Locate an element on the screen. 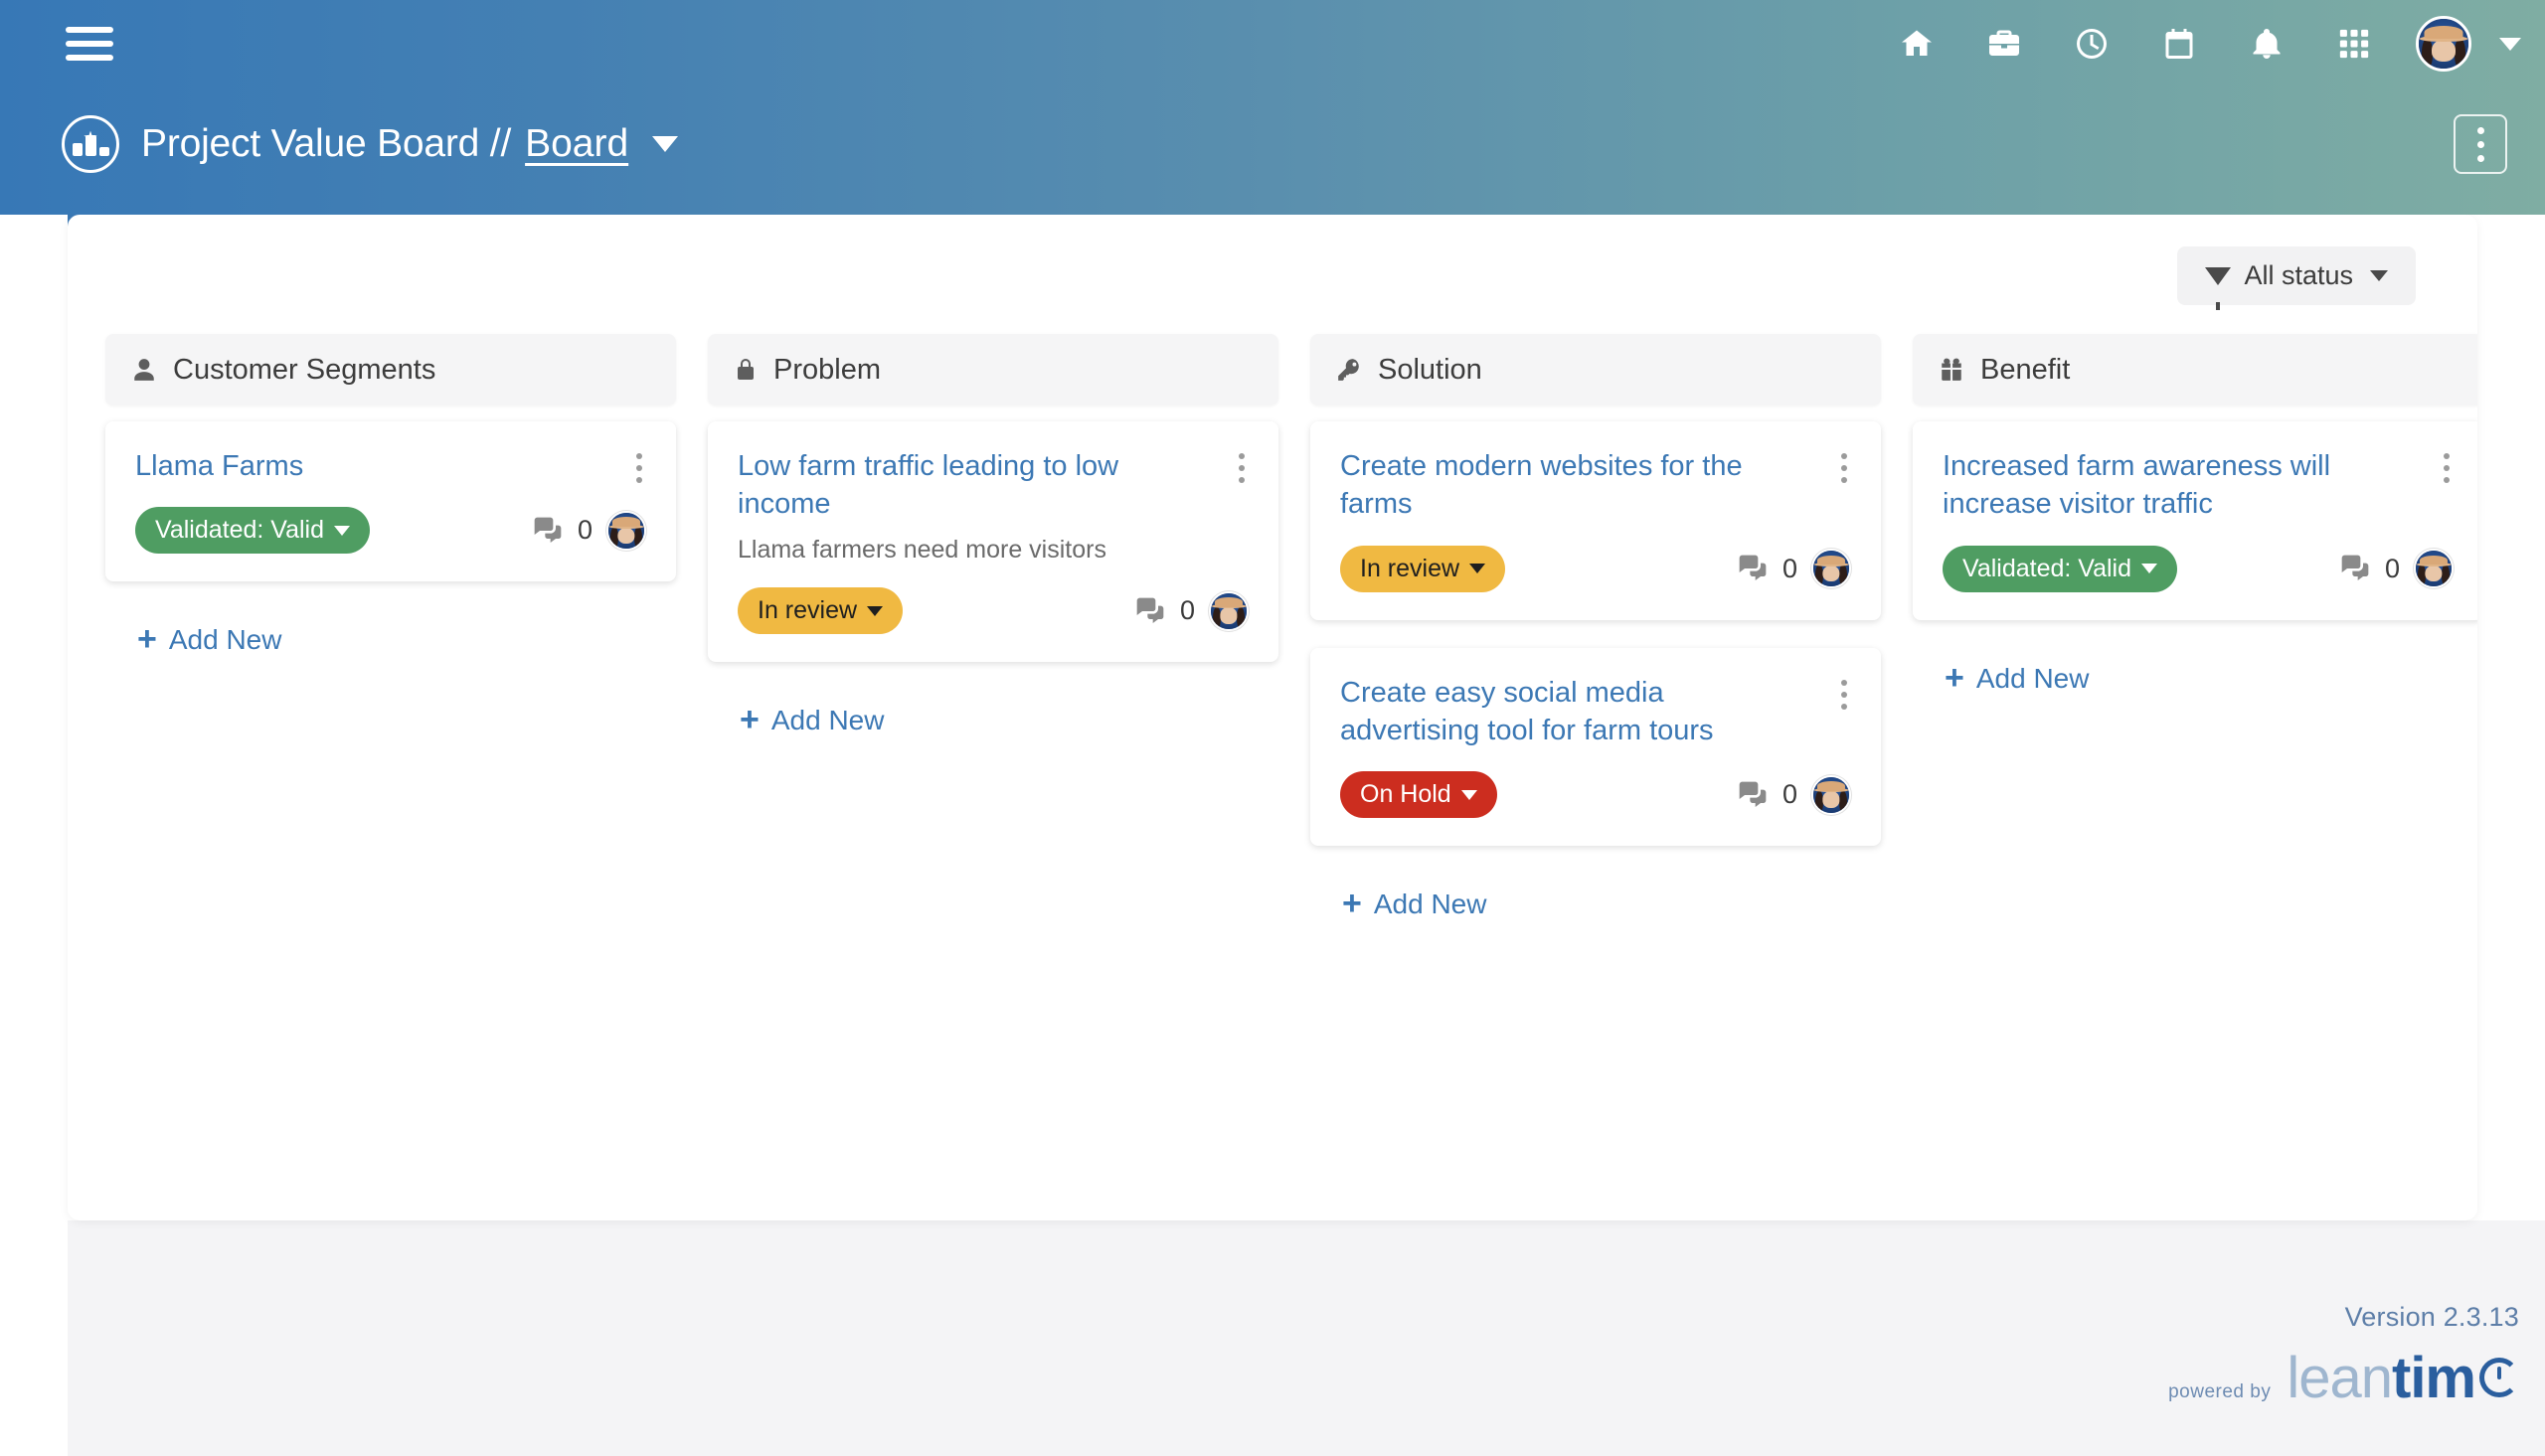 Image resolution: width=2545 pixels, height=1456 pixels. board-view-link: Board is located at coordinates (576, 144).